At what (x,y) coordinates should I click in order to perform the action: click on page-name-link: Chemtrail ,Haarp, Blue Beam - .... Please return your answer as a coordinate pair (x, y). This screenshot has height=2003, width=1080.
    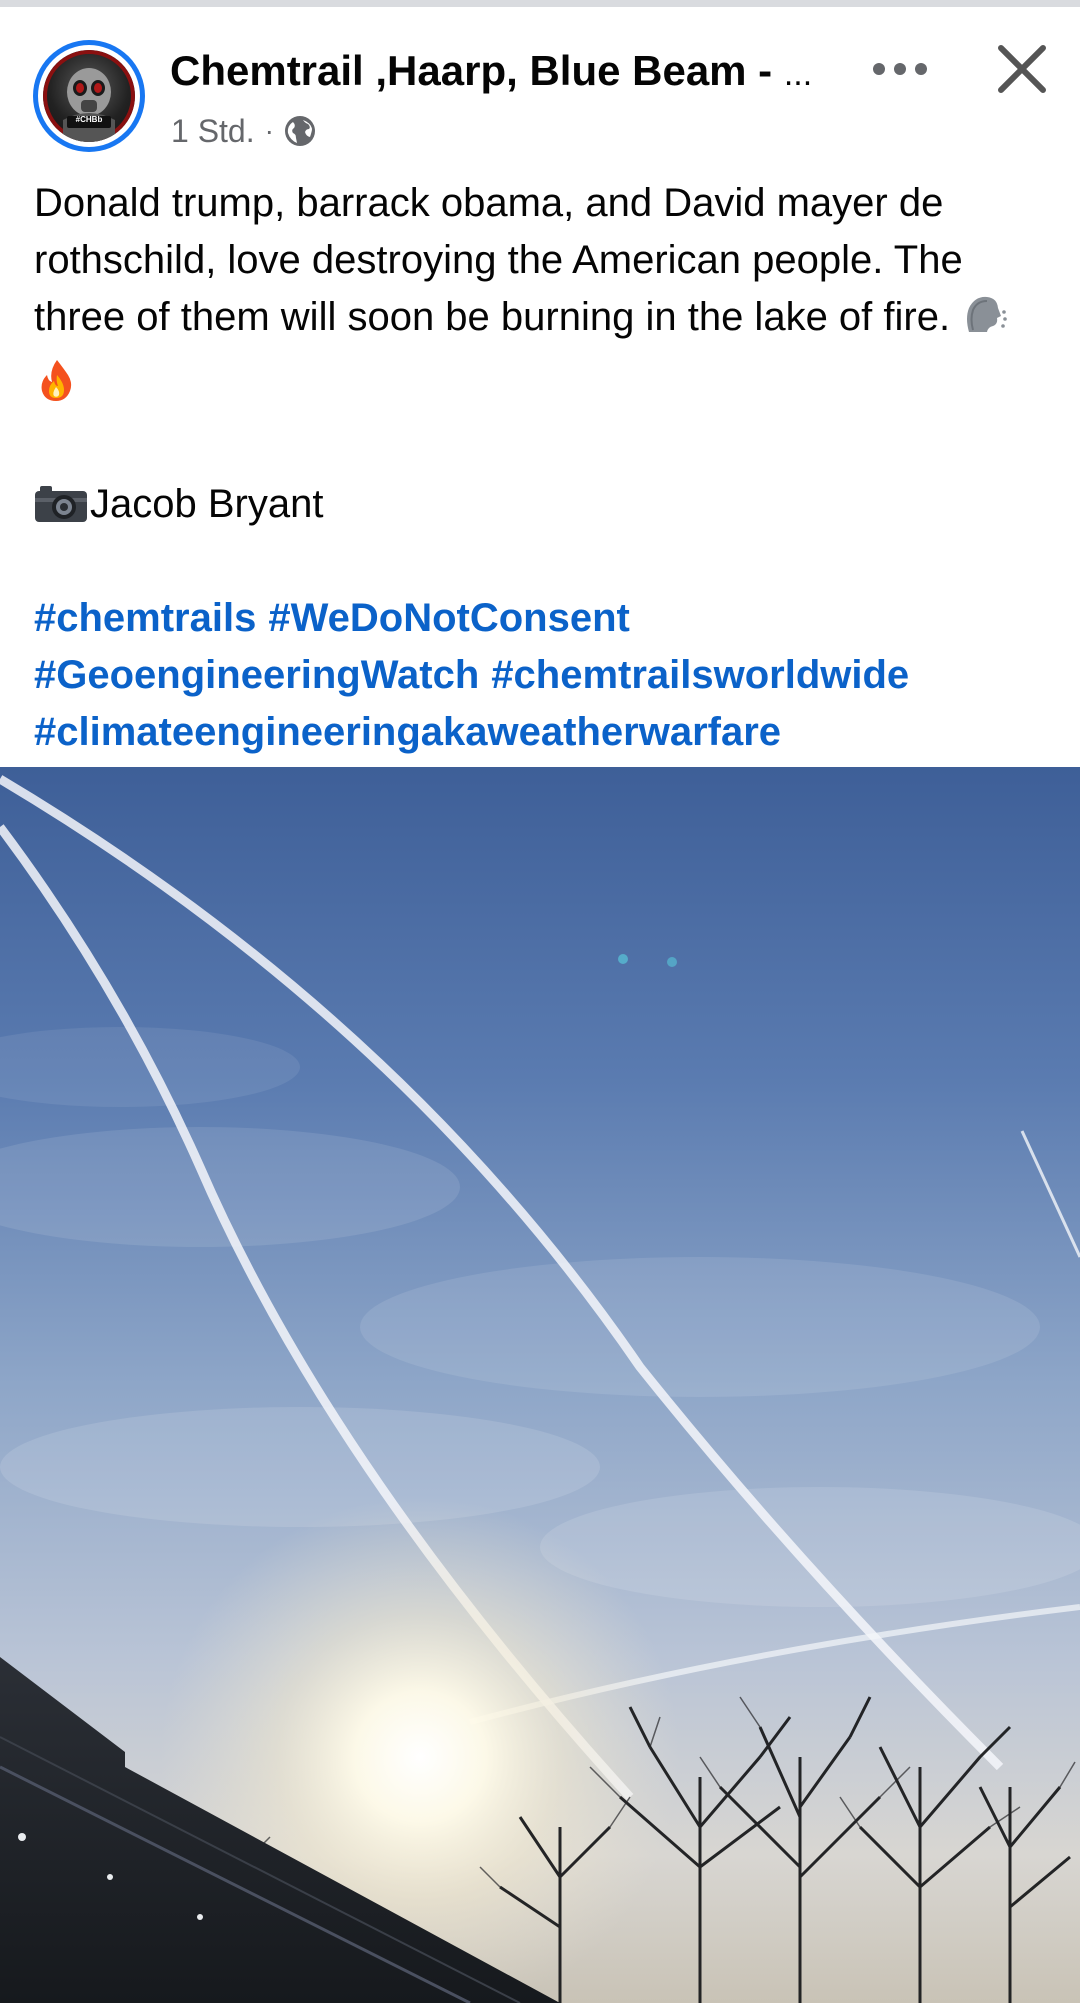
    Looking at the image, I should click on (495, 71).